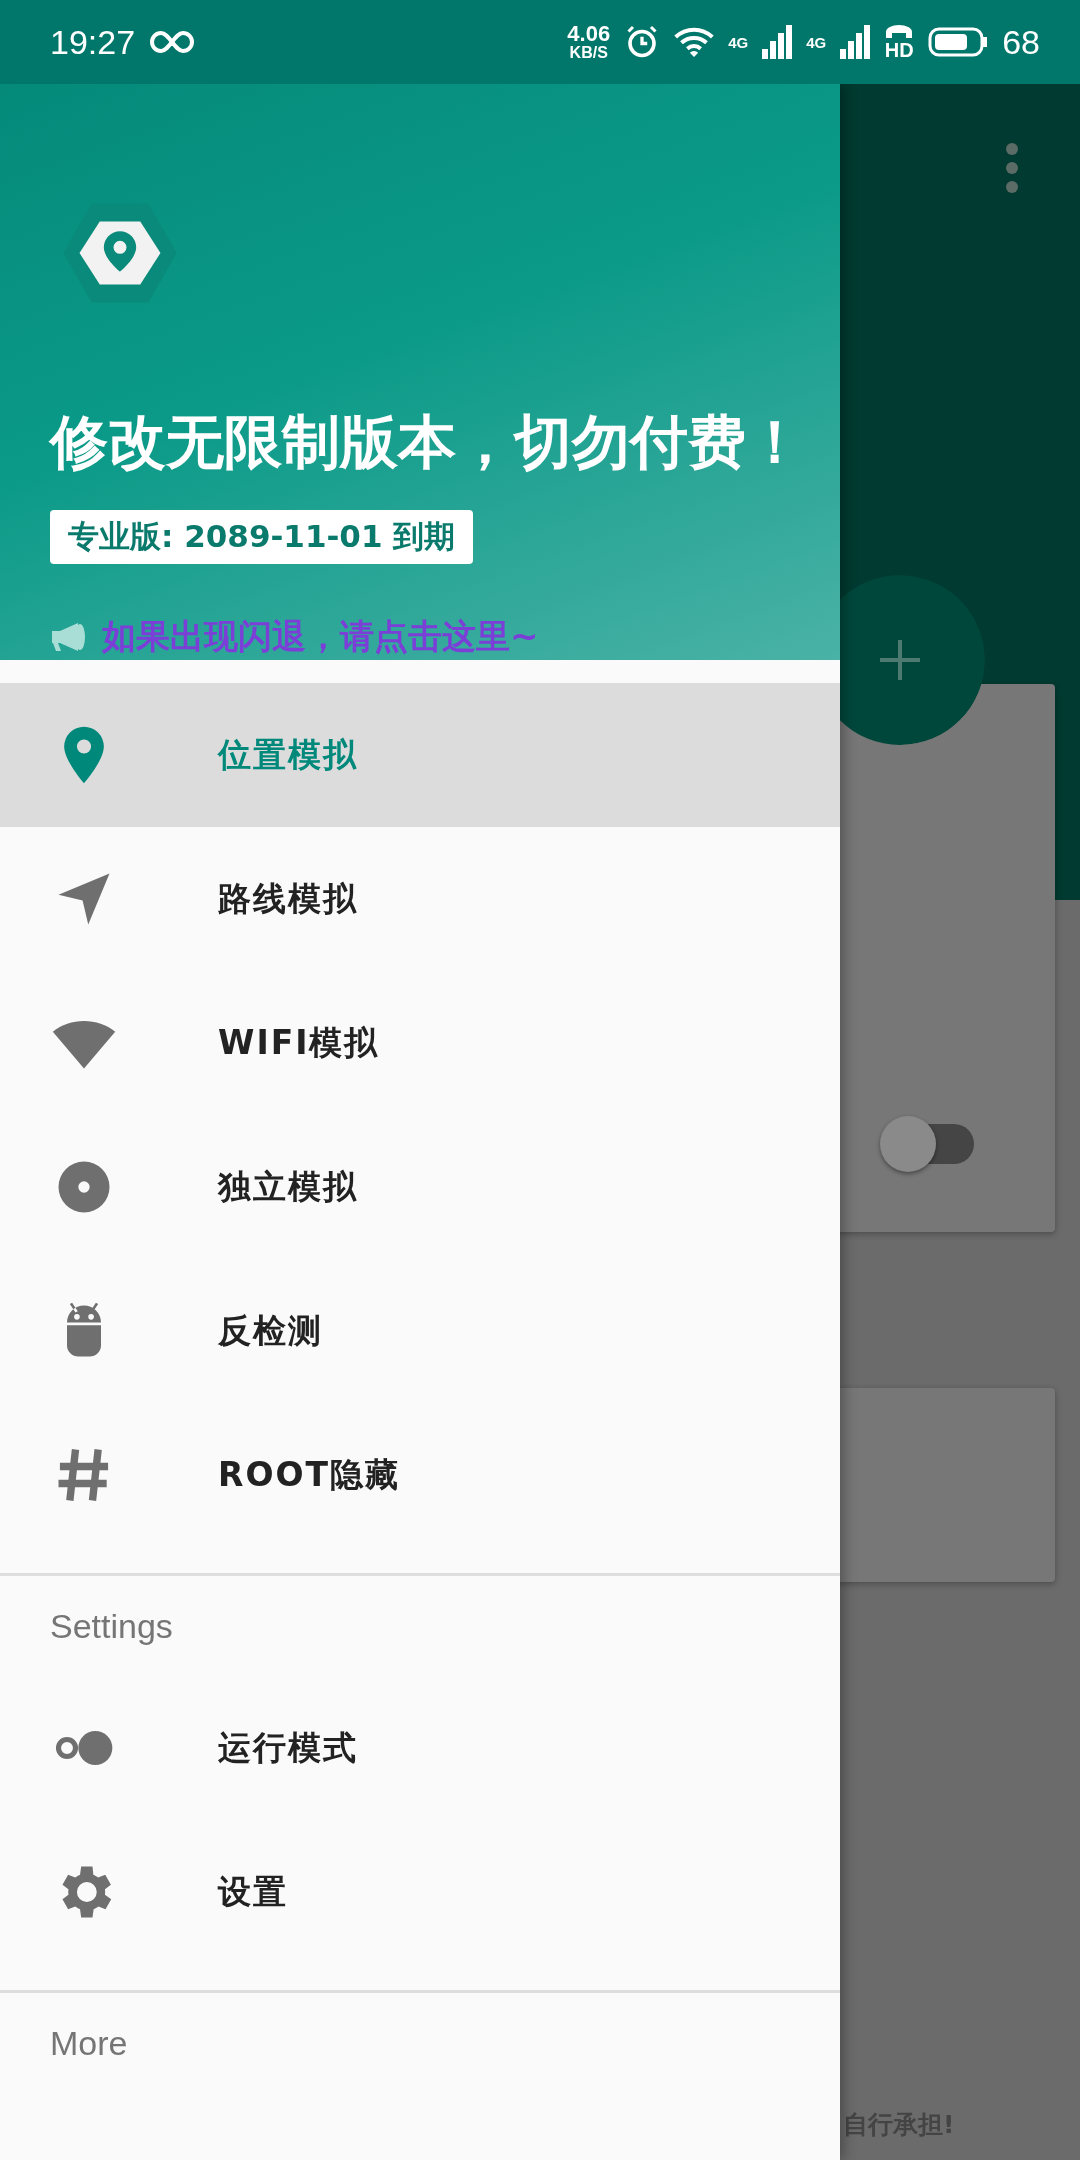 This screenshot has height=2160, width=1080. What do you see at coordinates (420, 1475) in the screenshot?
I see `menu-item: ROOT隐藏` at bounding box center [420, 1475].